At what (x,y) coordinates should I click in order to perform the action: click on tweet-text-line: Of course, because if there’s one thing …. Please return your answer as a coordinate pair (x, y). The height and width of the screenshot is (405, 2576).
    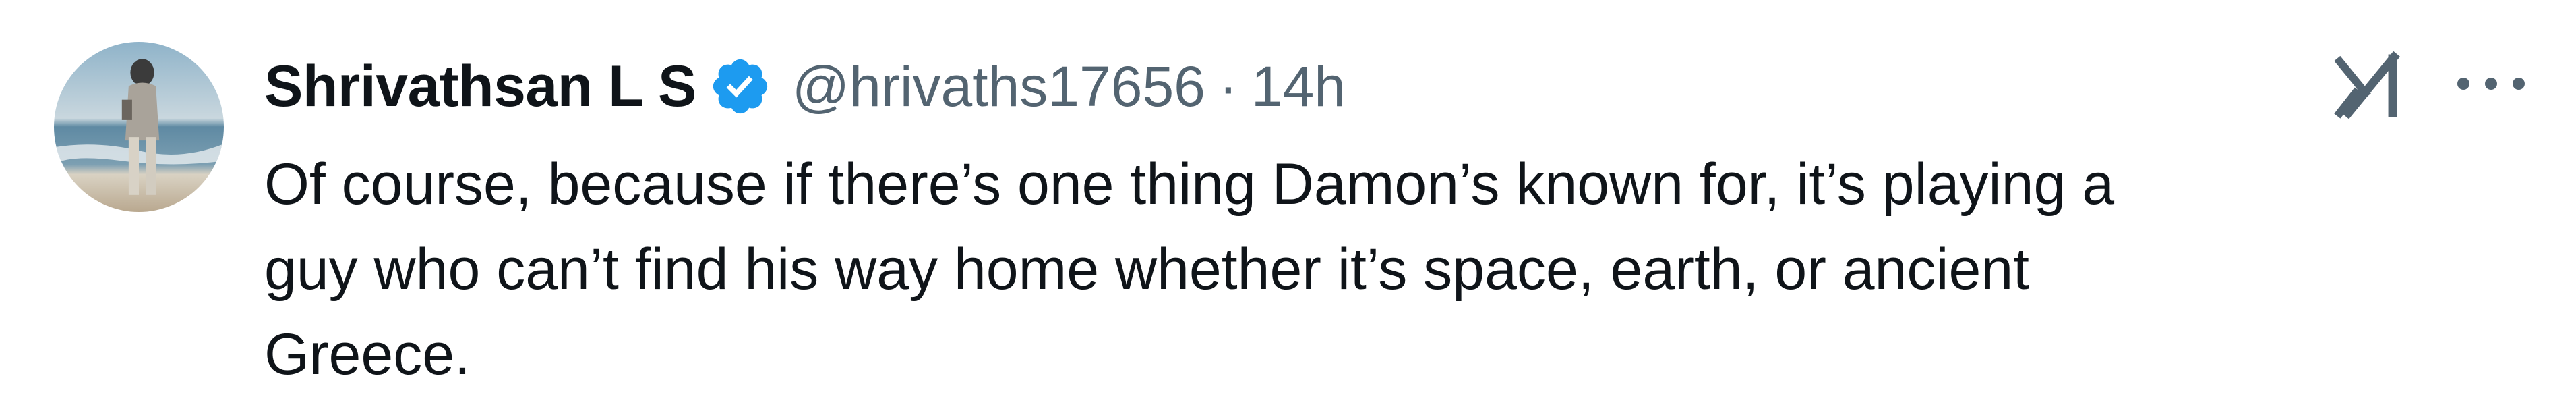
    Looking at the image, I should click on (1189, 184).